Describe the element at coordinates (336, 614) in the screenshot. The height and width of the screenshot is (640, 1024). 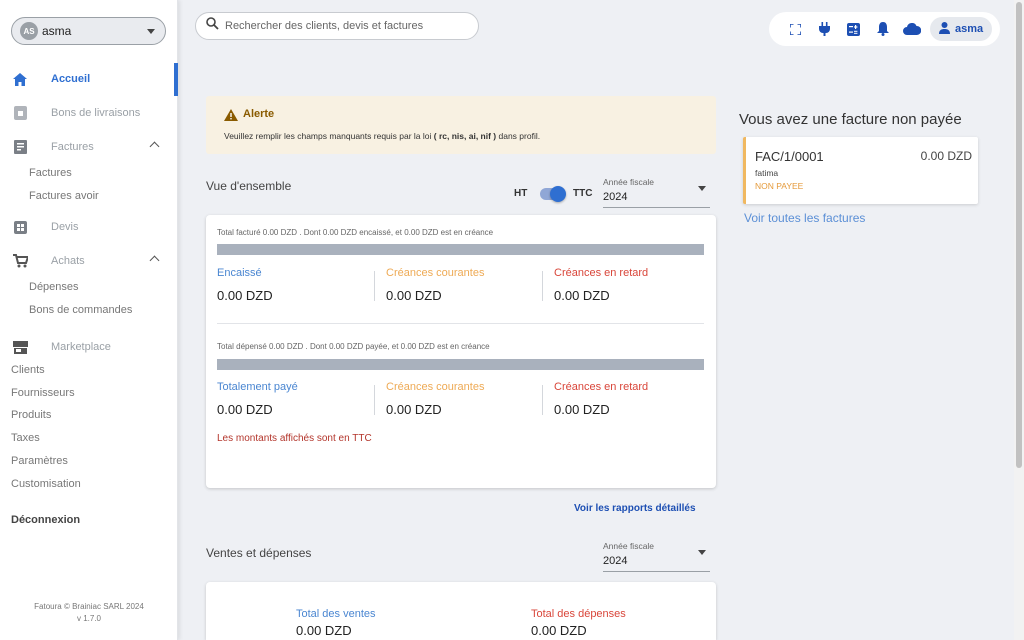
I see `metric-label: Total des ventes` at that location.